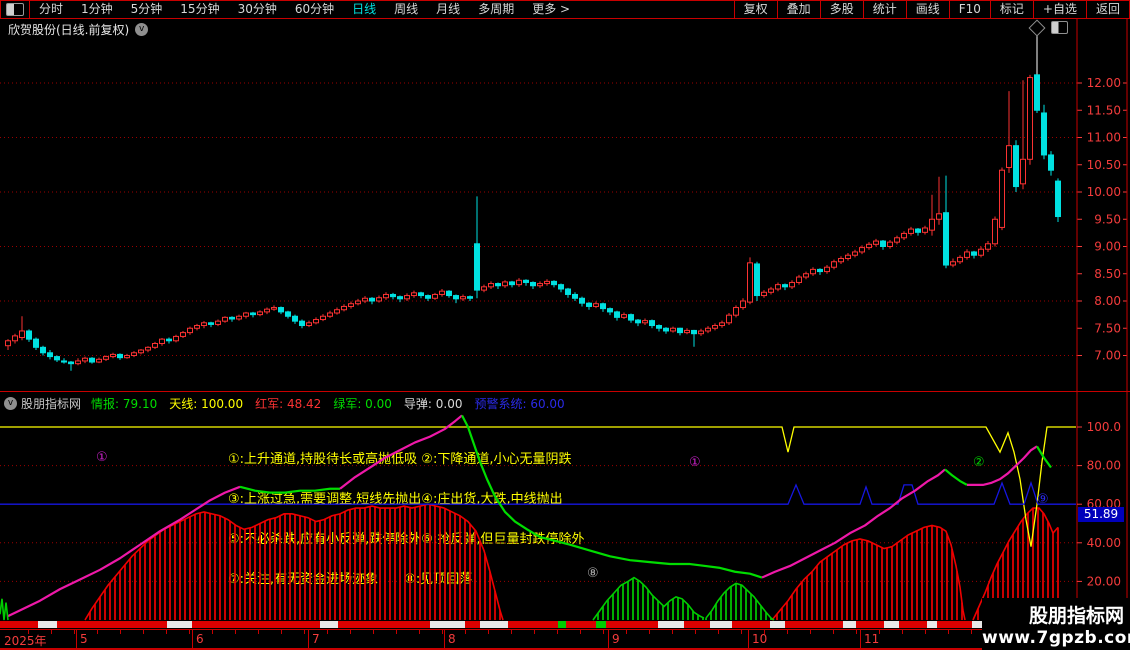 This screenshot has width=1130, height=650. I want to click on title-bar: 欣贺股份(日线.前复权) v, so click(565, 29).